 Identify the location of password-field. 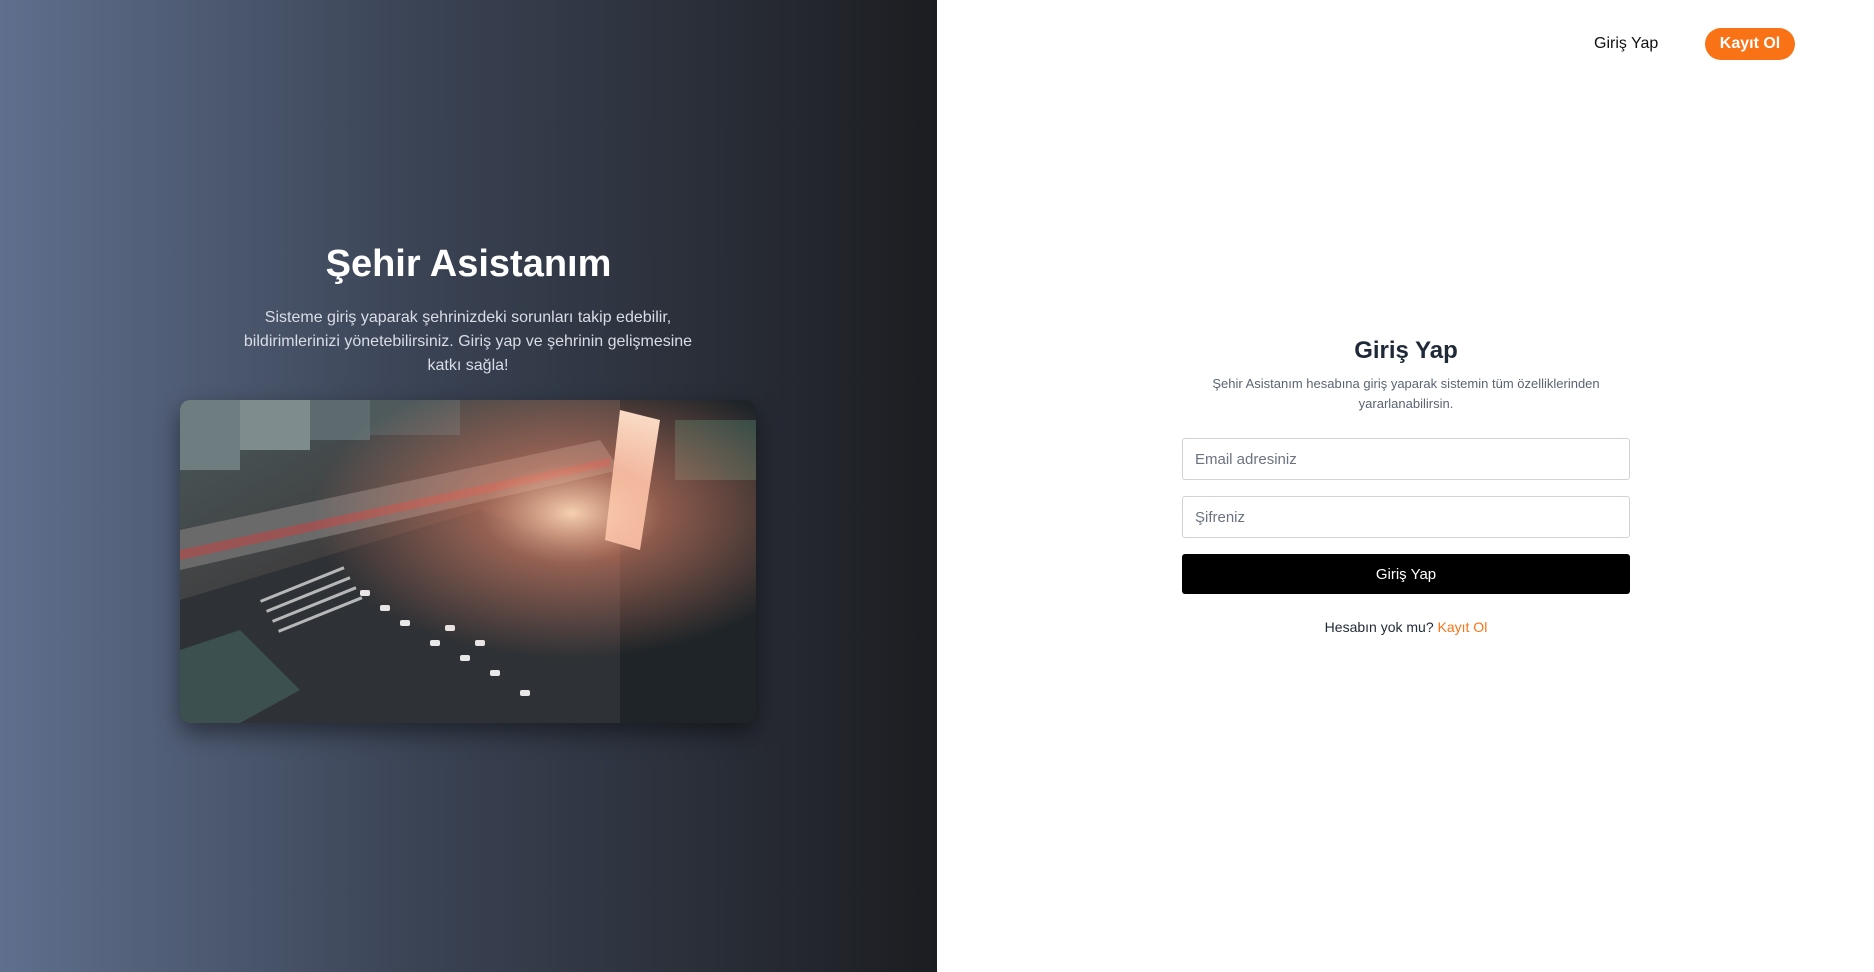
(1406, 517).